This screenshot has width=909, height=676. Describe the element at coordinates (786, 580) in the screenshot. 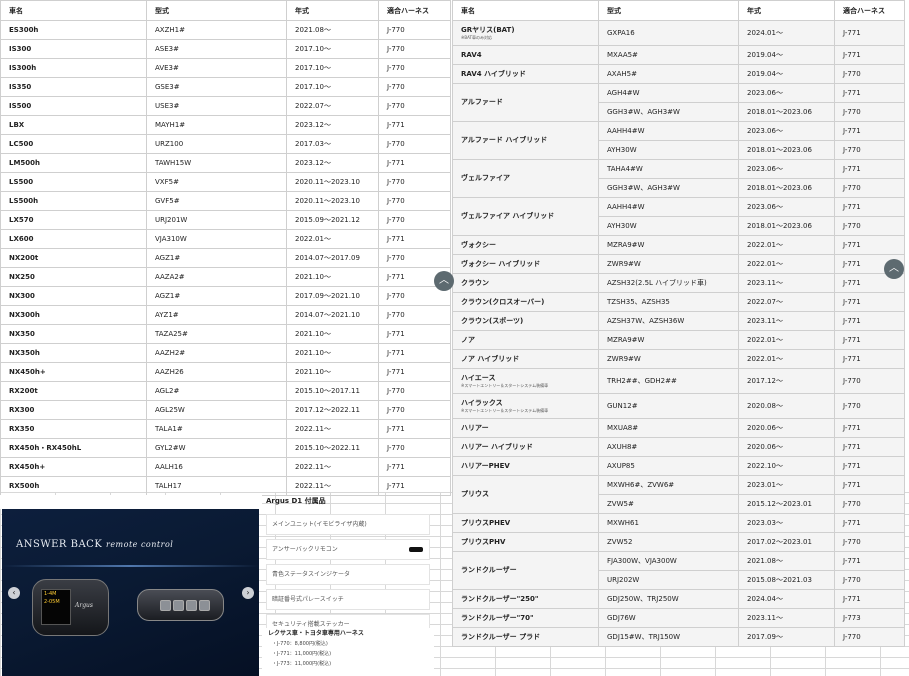

I see `cell-year: 2015.08～2021.03` at that location.